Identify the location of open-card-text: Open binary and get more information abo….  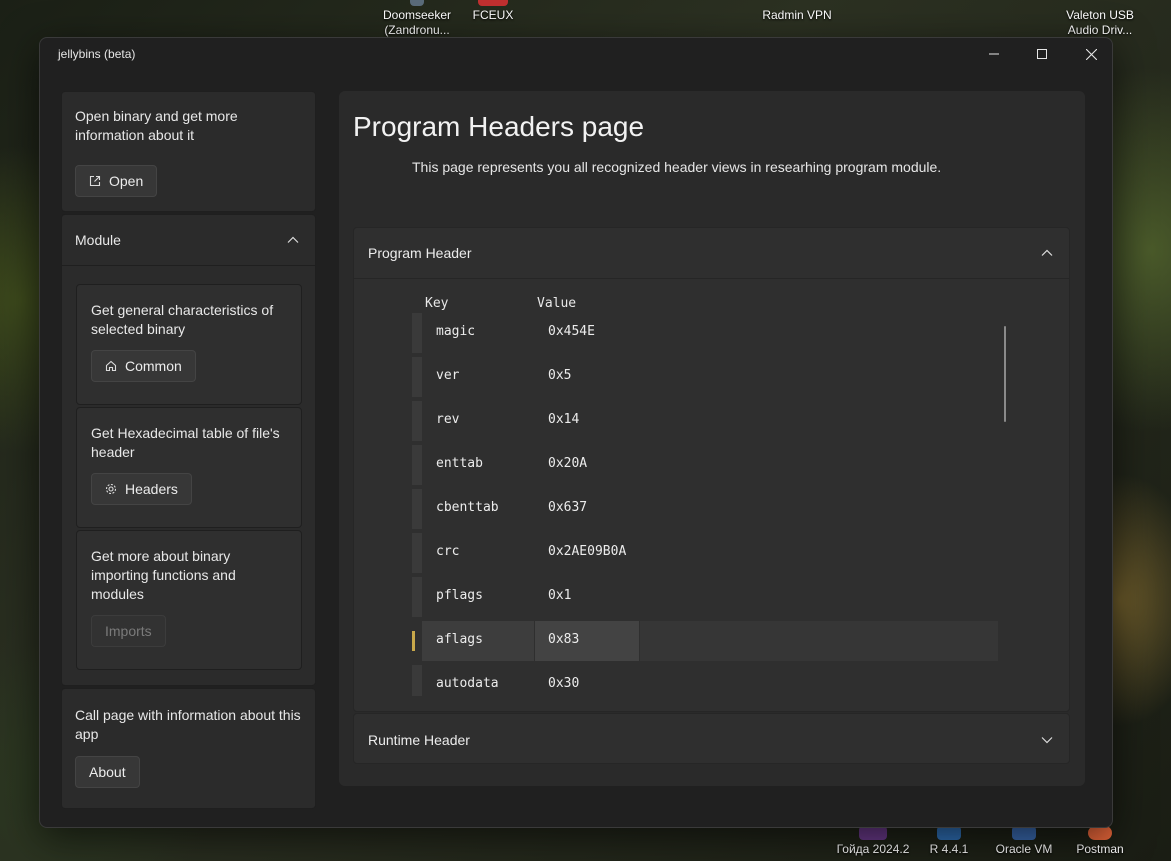
(156, 125).